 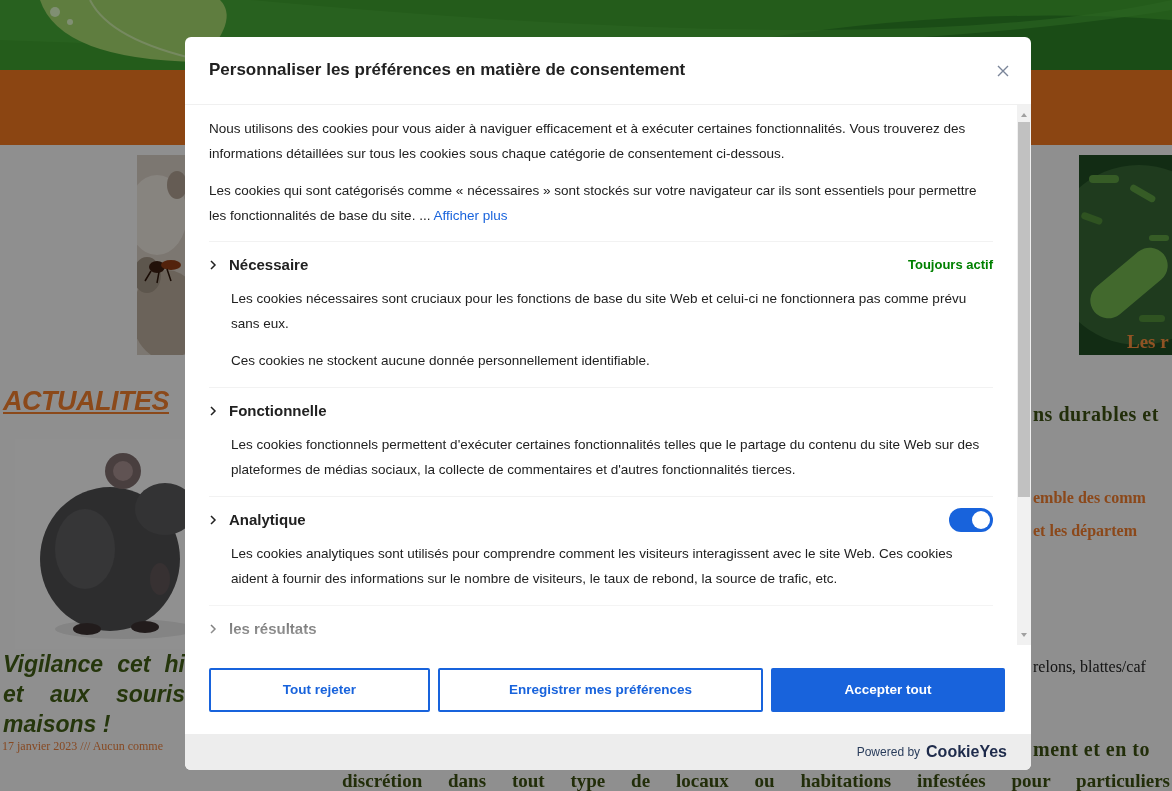 What do you see at coordinates (1096, 414) in the screenshot?
I see `text-fragment: ns durables et` at bounding box center [1096, 414].